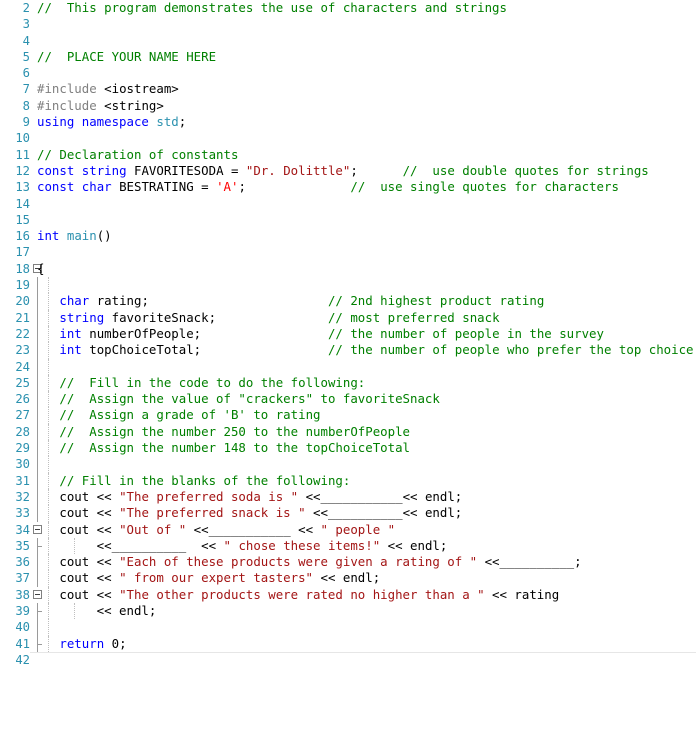  Describe the element at coordinates (22, 203) in the screenshot. I see `line-number: 14` at that location.